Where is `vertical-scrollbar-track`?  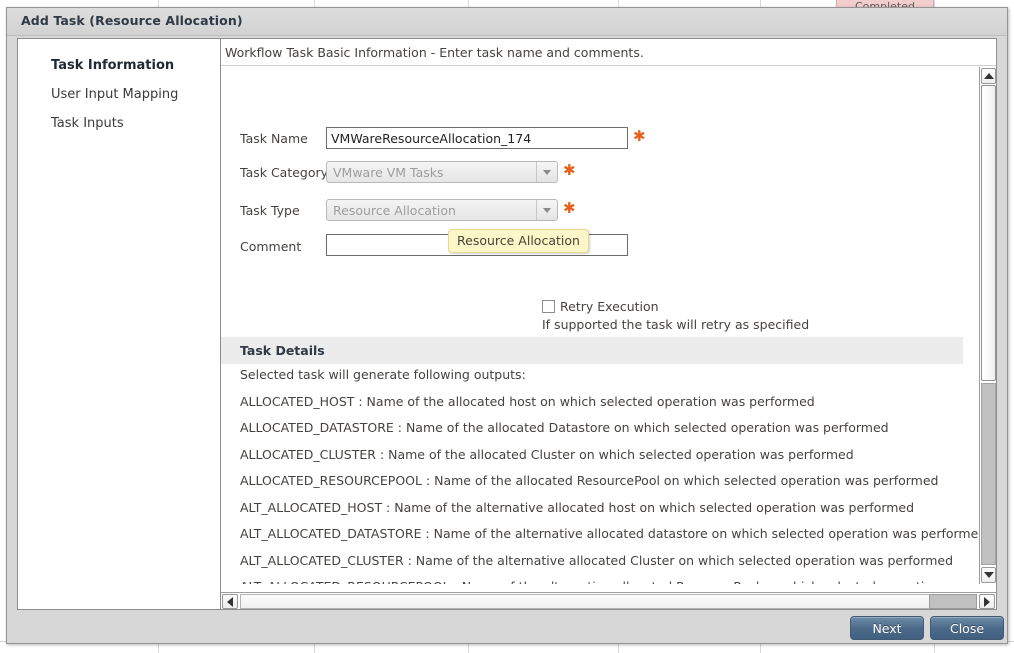
vertical-scrollbar-track is located at coordinates (988, 474).